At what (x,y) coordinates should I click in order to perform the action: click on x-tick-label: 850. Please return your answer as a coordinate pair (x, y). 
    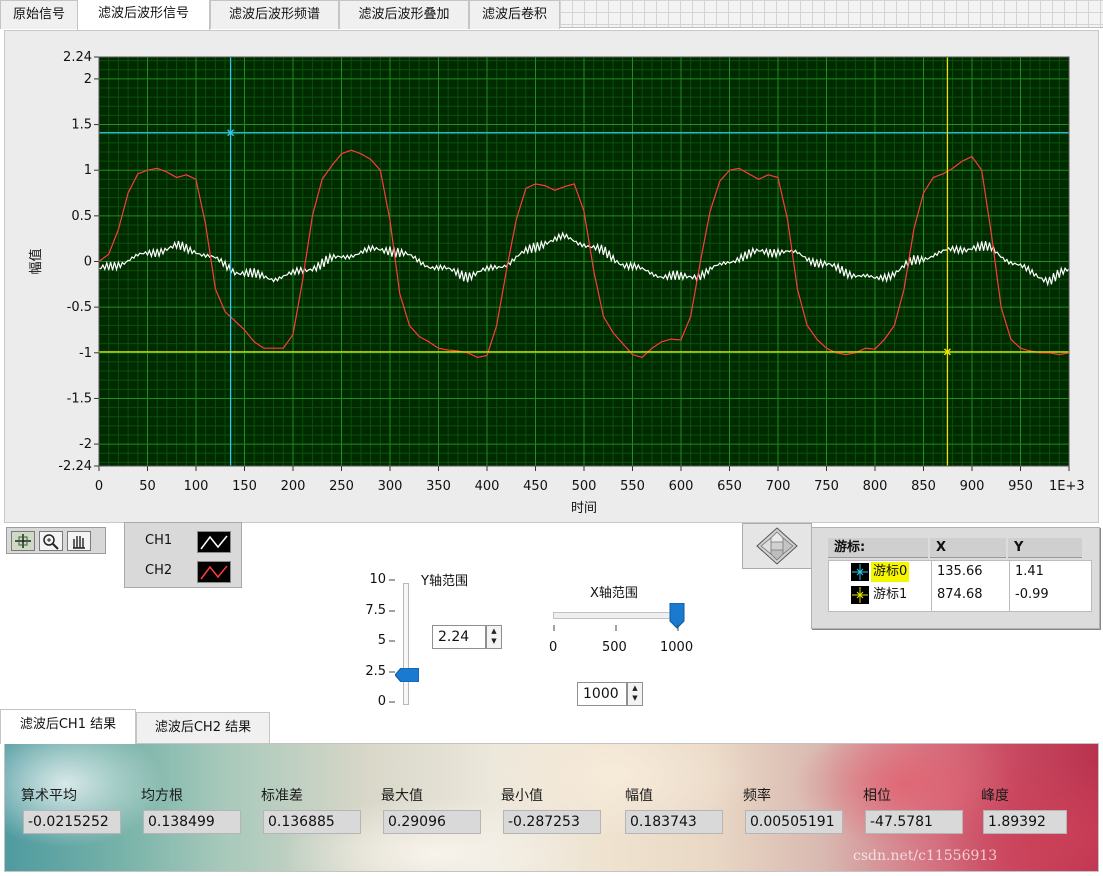
    Looking at the image, I should click on (923, 486).